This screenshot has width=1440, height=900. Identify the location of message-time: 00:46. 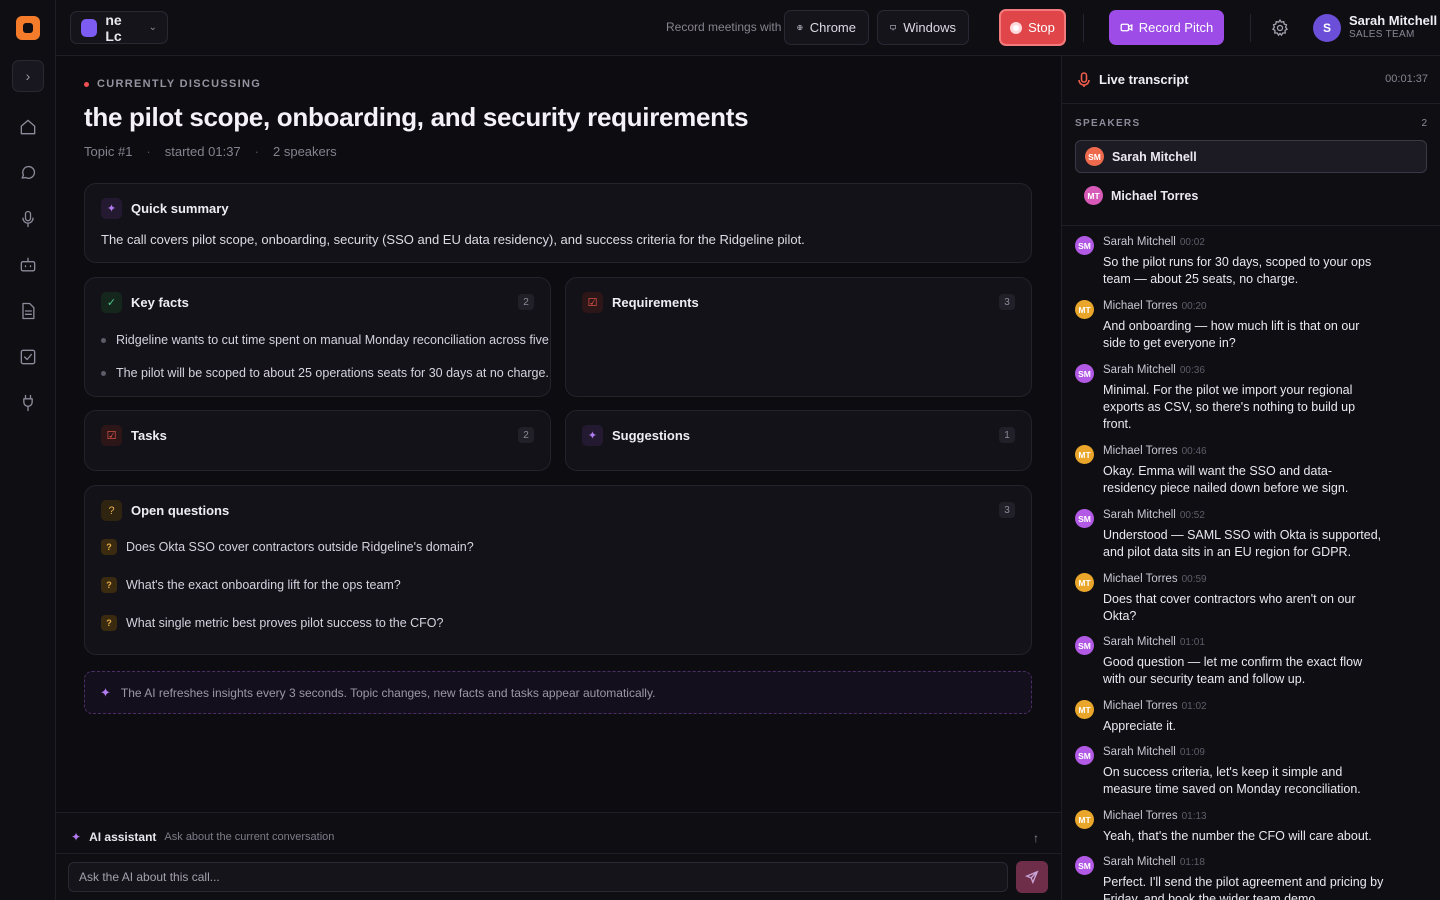
(1194, 451).